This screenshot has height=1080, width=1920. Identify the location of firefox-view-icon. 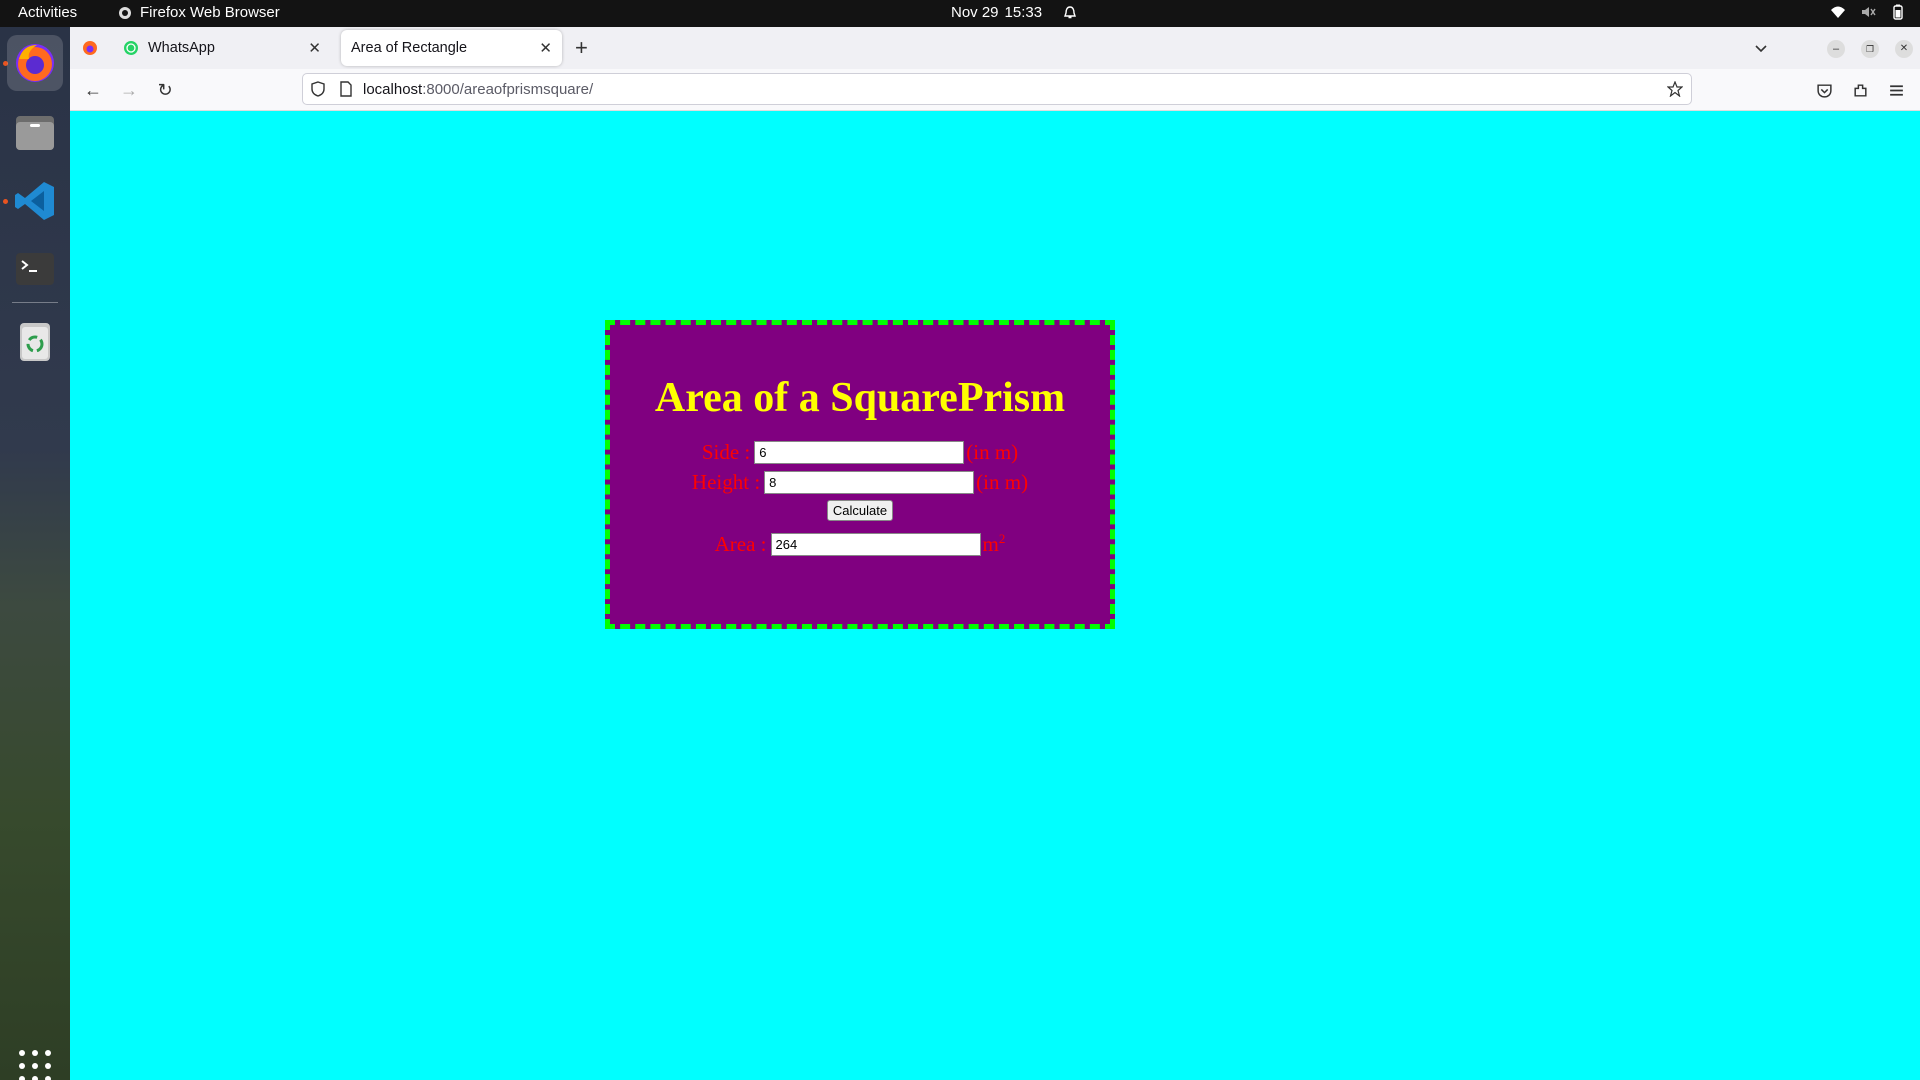
(90, 48).